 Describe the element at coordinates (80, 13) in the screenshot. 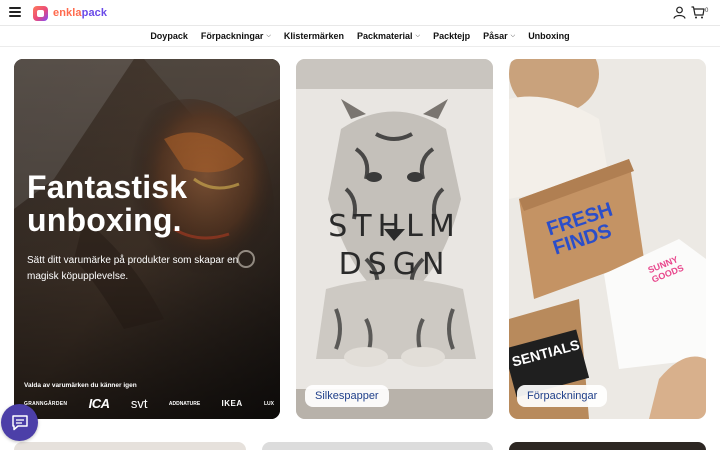

I see `logo-text: enklapack` at that location.